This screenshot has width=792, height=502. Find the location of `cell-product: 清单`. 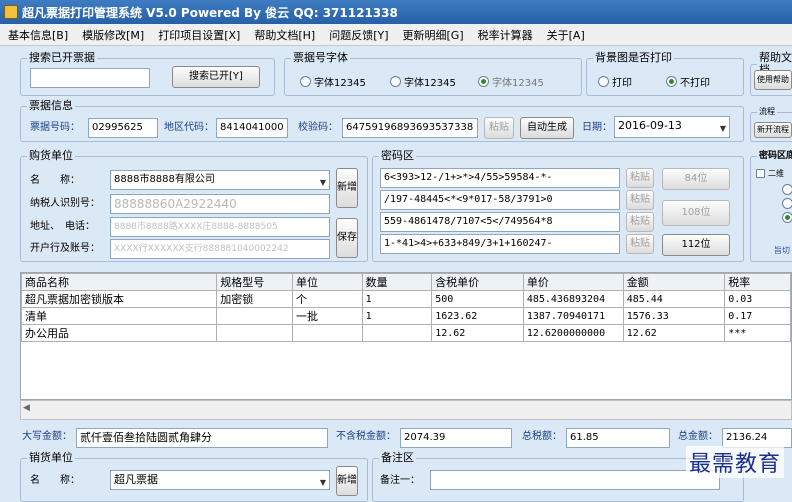

cell-product: 清单 is located at coordinates (119, 316).